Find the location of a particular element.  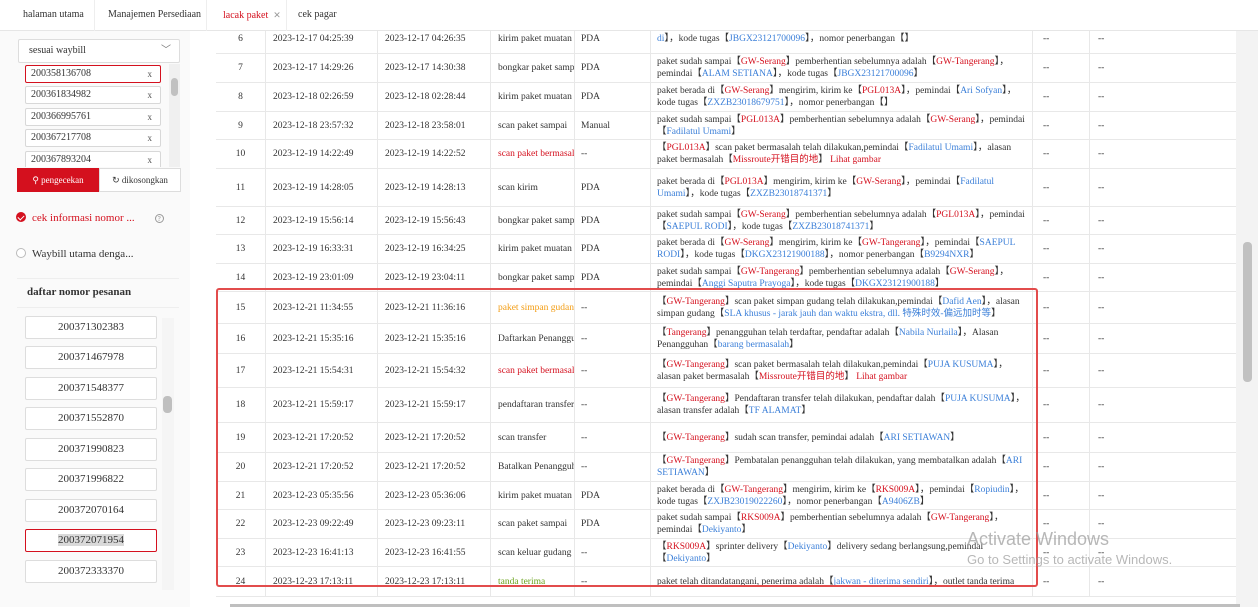

waybill-tag: 200367217708 x is located at coordinates (93, 138).